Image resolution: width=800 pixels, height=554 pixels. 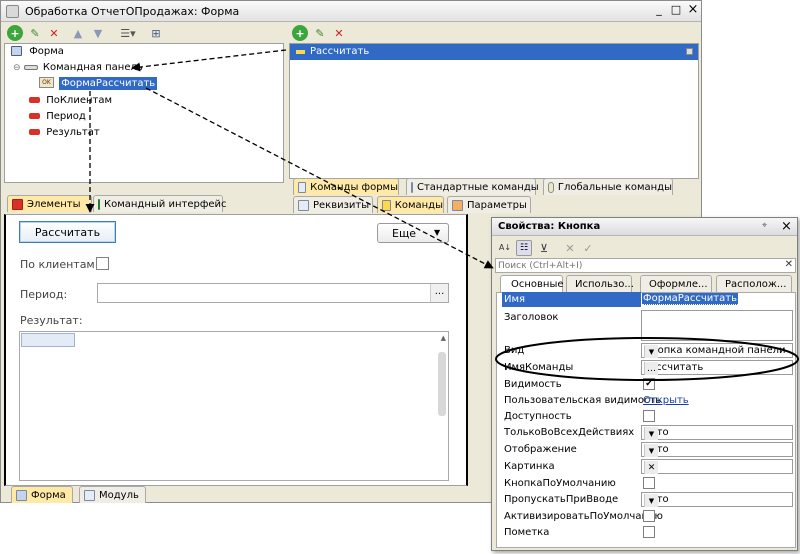 What do you see at coordinates (690, 299) in the screenshot?
I see `prop-value-name: ФормаРассчитать` at bounding box center [690, 299].